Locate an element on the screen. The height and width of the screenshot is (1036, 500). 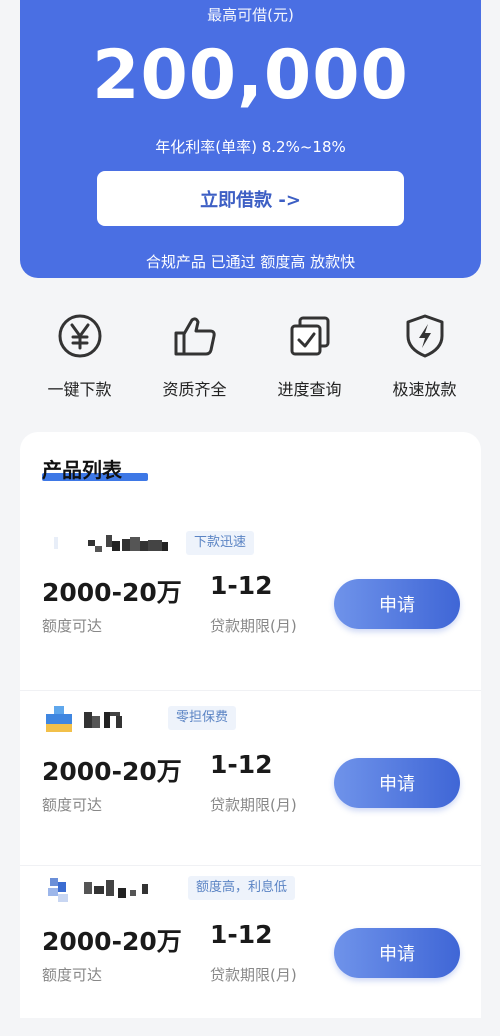
feature-item-progress: 进度查询 is located at coordinates (309, 356).